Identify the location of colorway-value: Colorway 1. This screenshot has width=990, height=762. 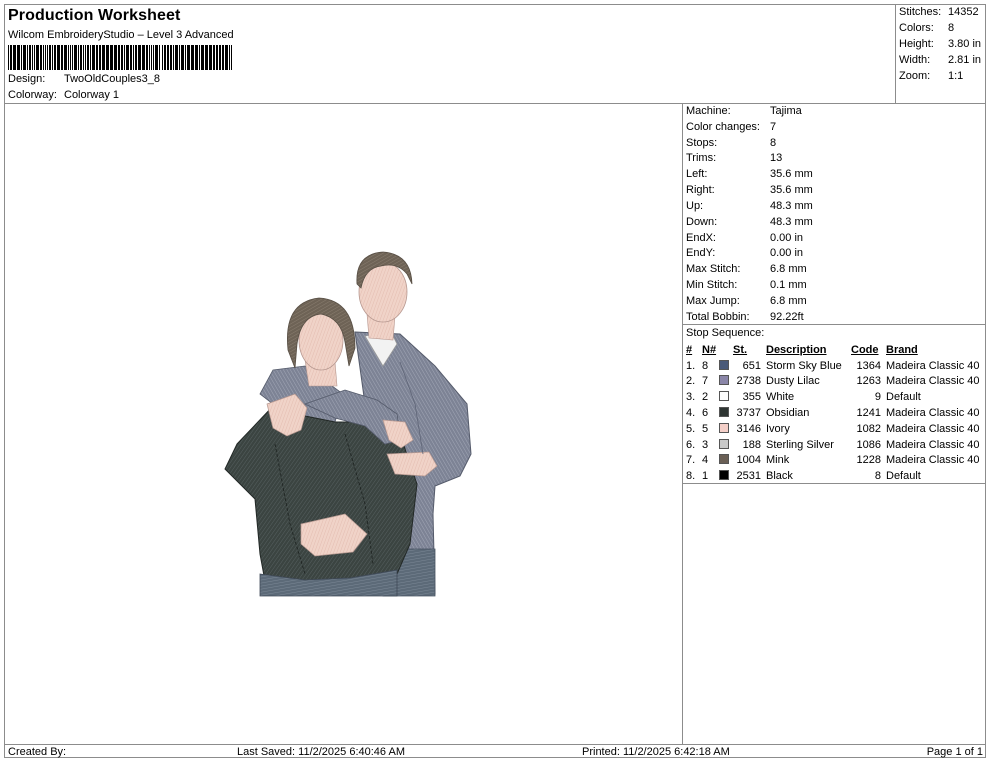
(92, 95).